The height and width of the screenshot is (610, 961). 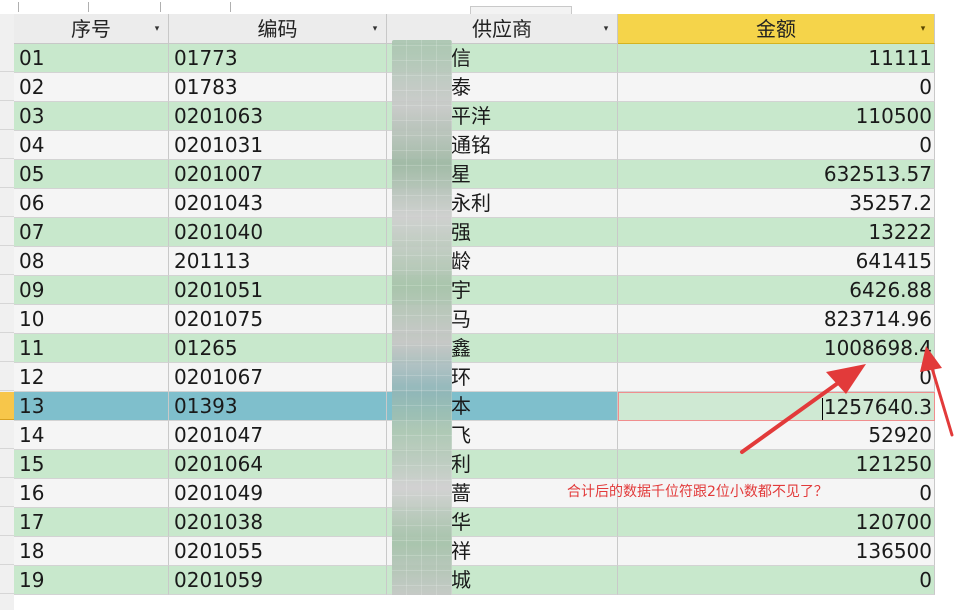 What do you see at coordinates (91, 116) in the screenshot?
I see `cell-seq: 03` at bounding box center [91, 116].